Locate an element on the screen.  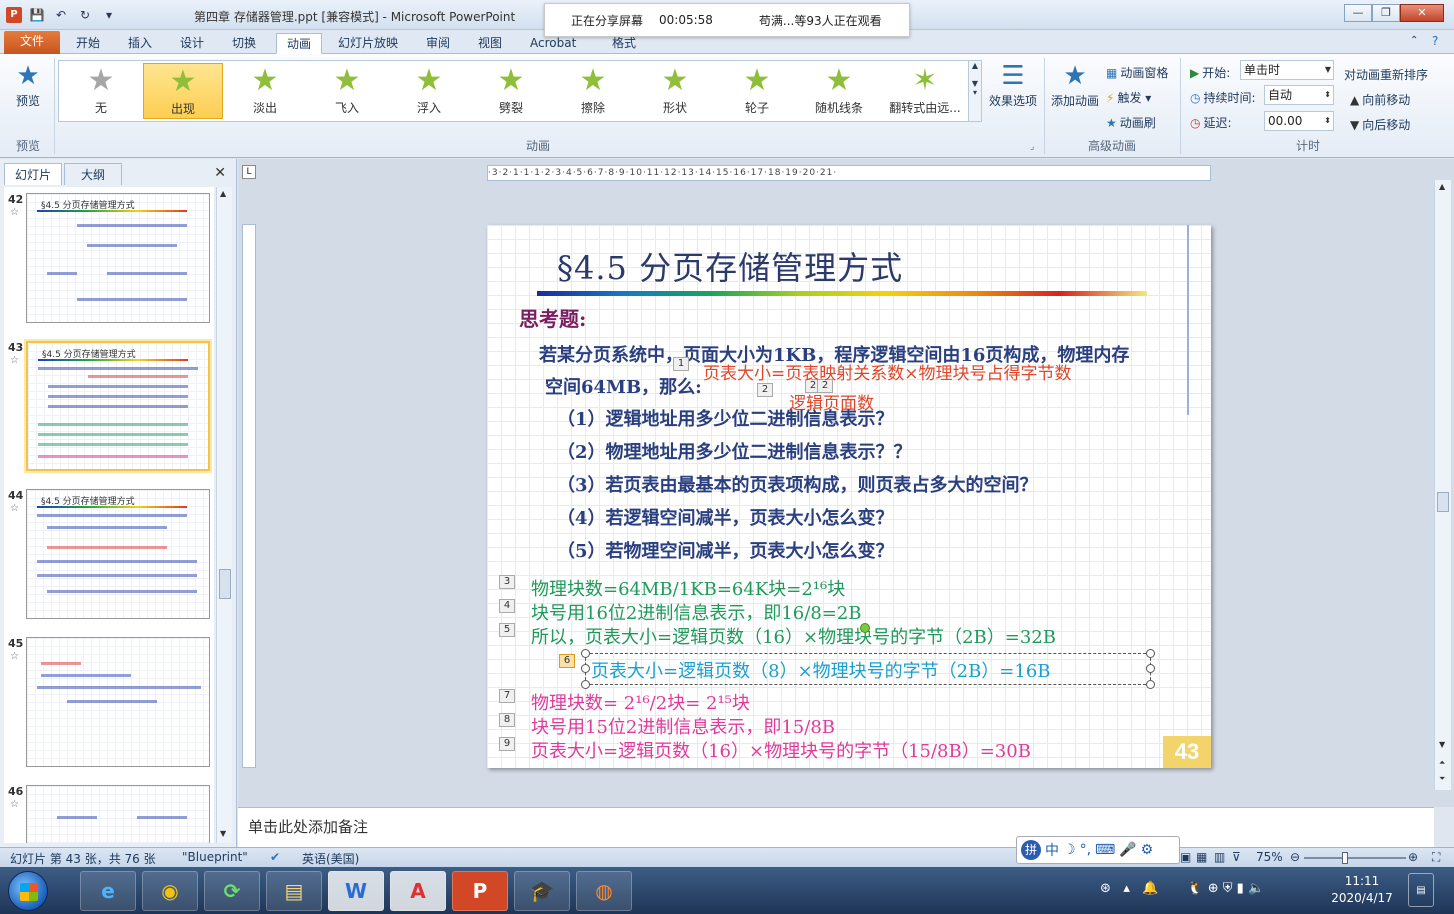
red-annotation-formula: 页表大小=页表映射关系数×物理块号占得字节数 is located at coordinates (887, 371).